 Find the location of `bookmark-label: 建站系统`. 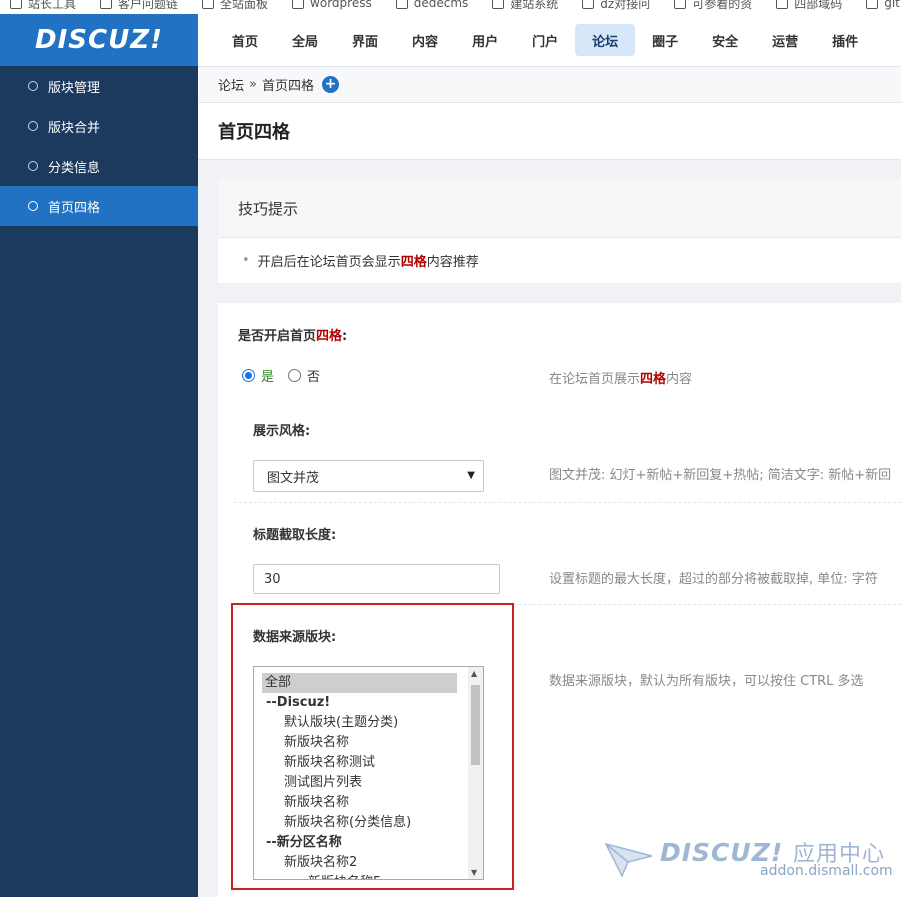

bookmark-label: 建站系统 is located at coordinates (534, 5).